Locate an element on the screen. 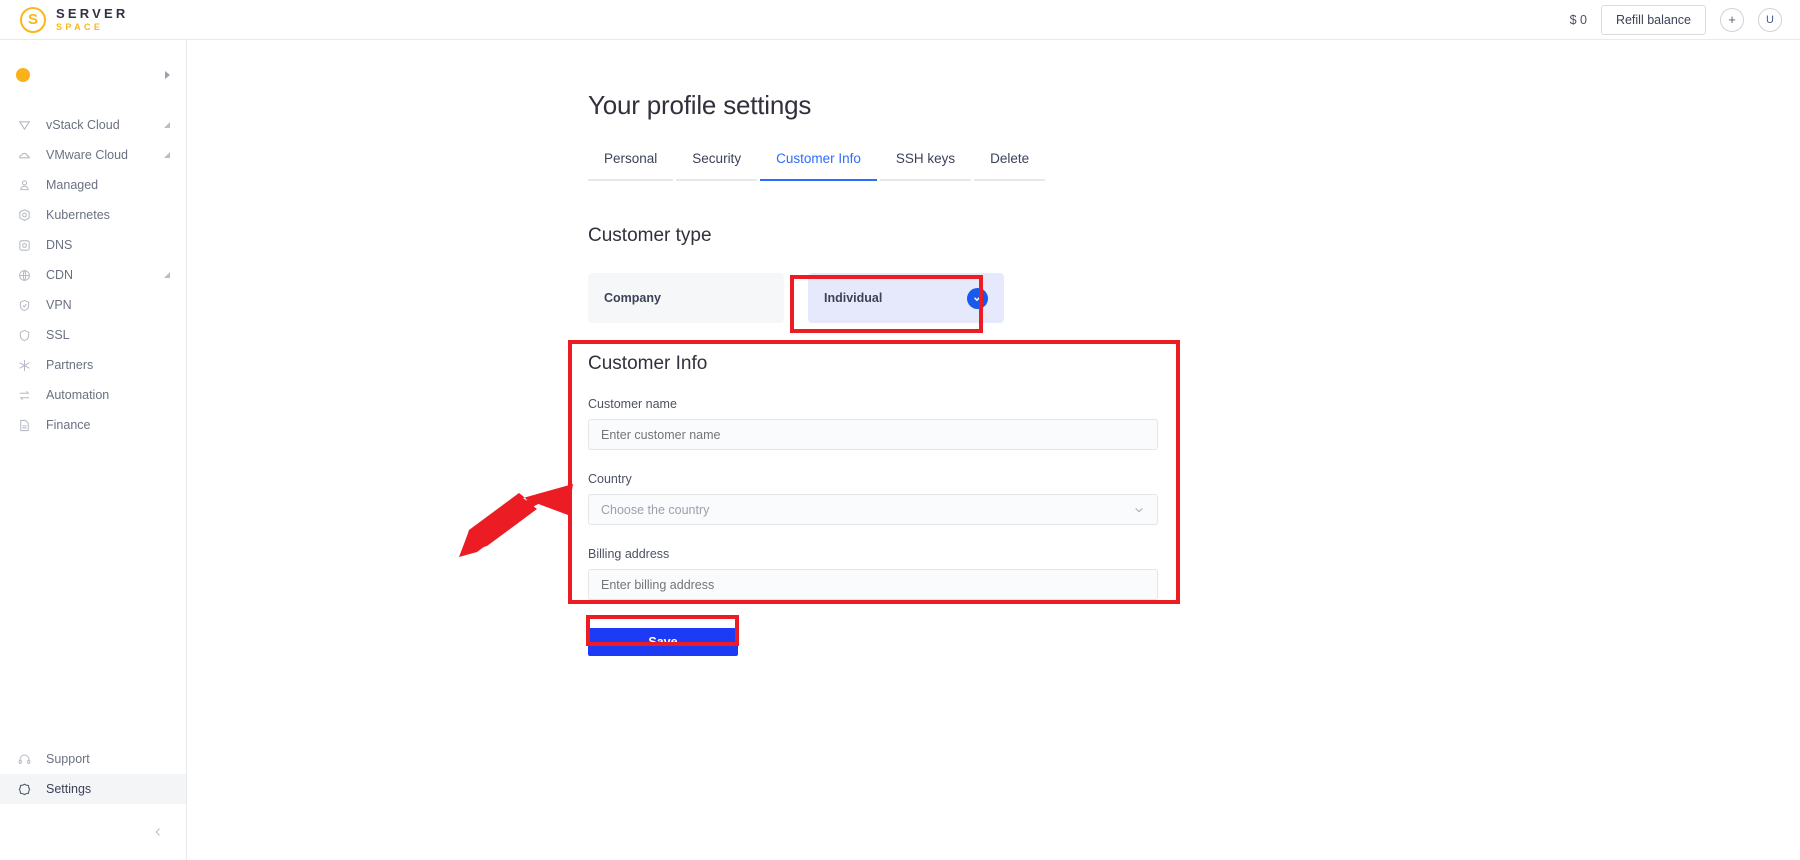 The image size is (1800, 860). sidebar-item-managed: Managed is located at coordinates (93, 185).